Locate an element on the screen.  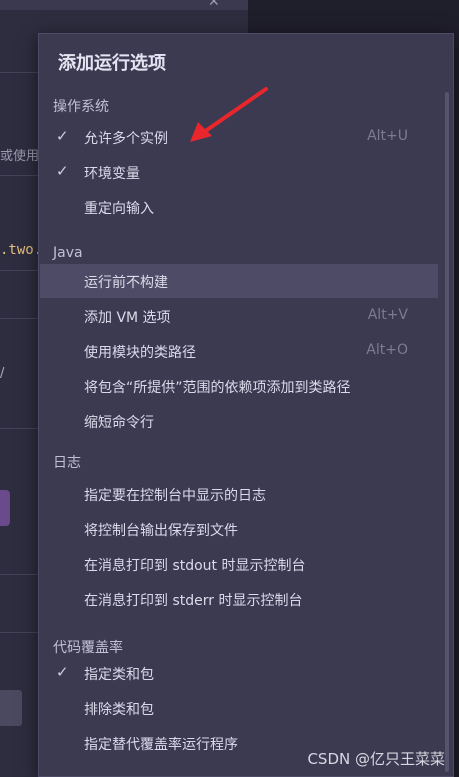
group-header: Java is located at coordinates (68, 253).